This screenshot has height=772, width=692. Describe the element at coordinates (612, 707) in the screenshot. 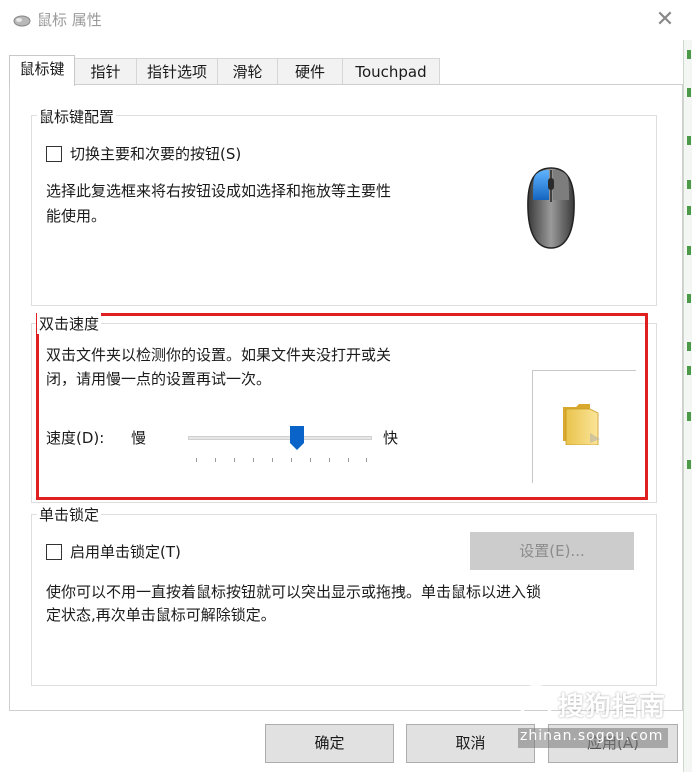

I see `watermark-text: 搜狗指南` at that location.